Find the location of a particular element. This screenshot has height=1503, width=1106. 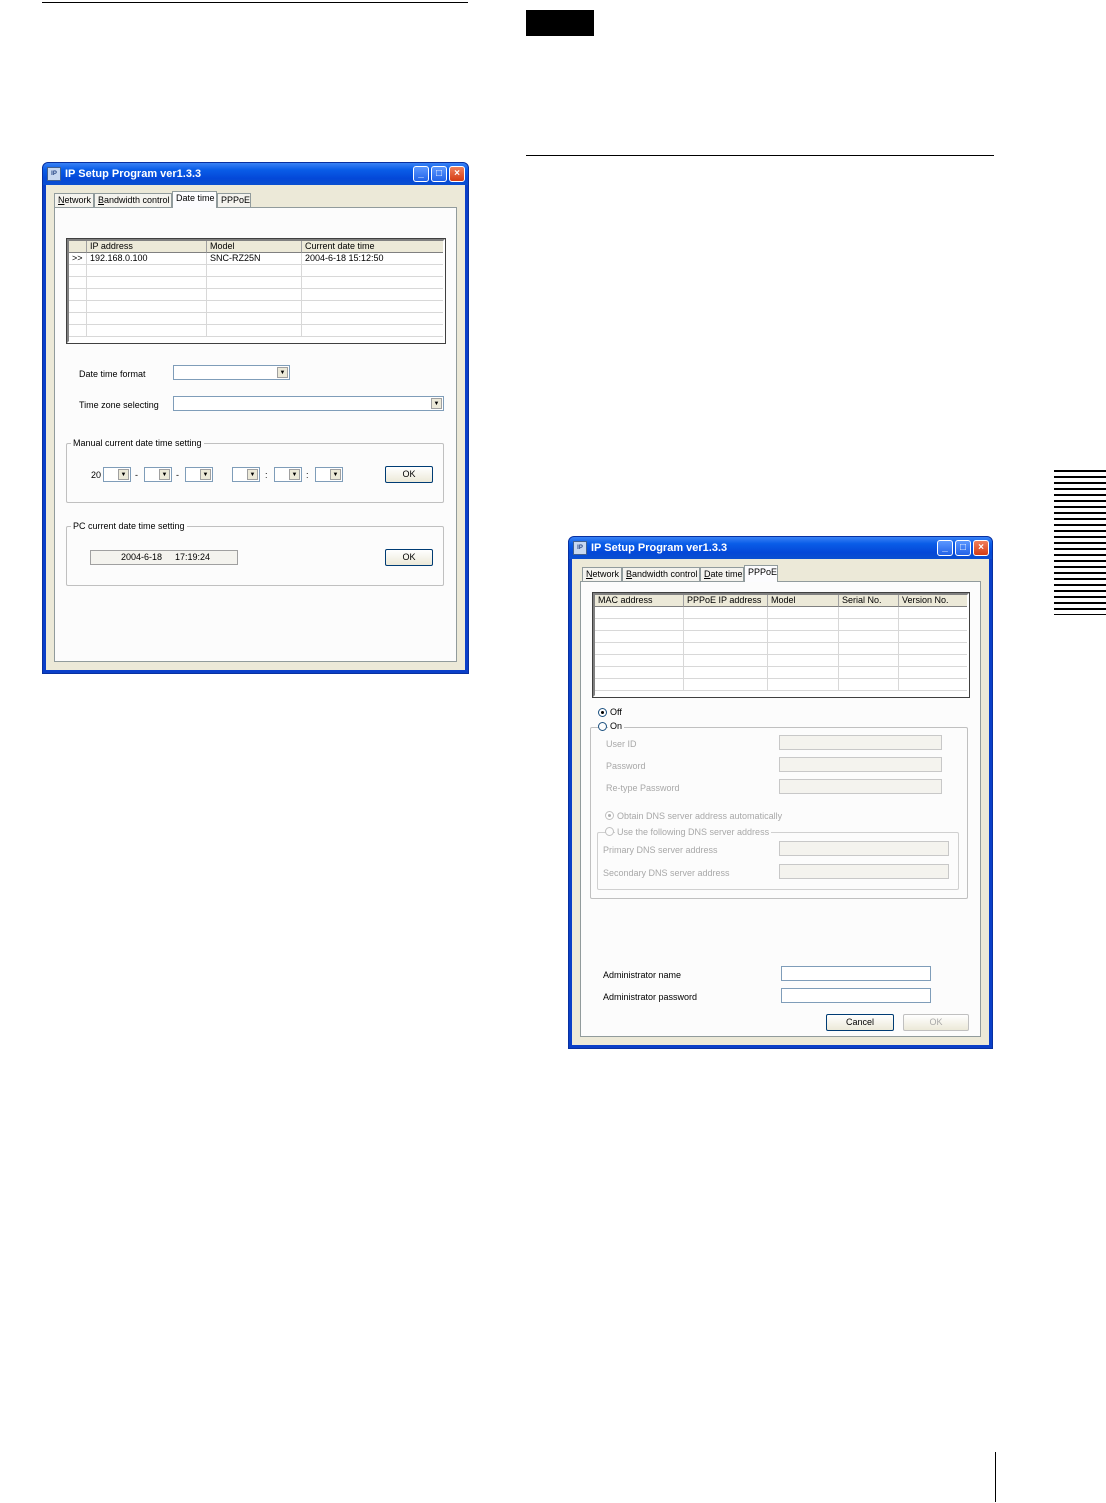

row-datetime: 2004-6-18 15:12:50 is located at coordinates (372, 259).